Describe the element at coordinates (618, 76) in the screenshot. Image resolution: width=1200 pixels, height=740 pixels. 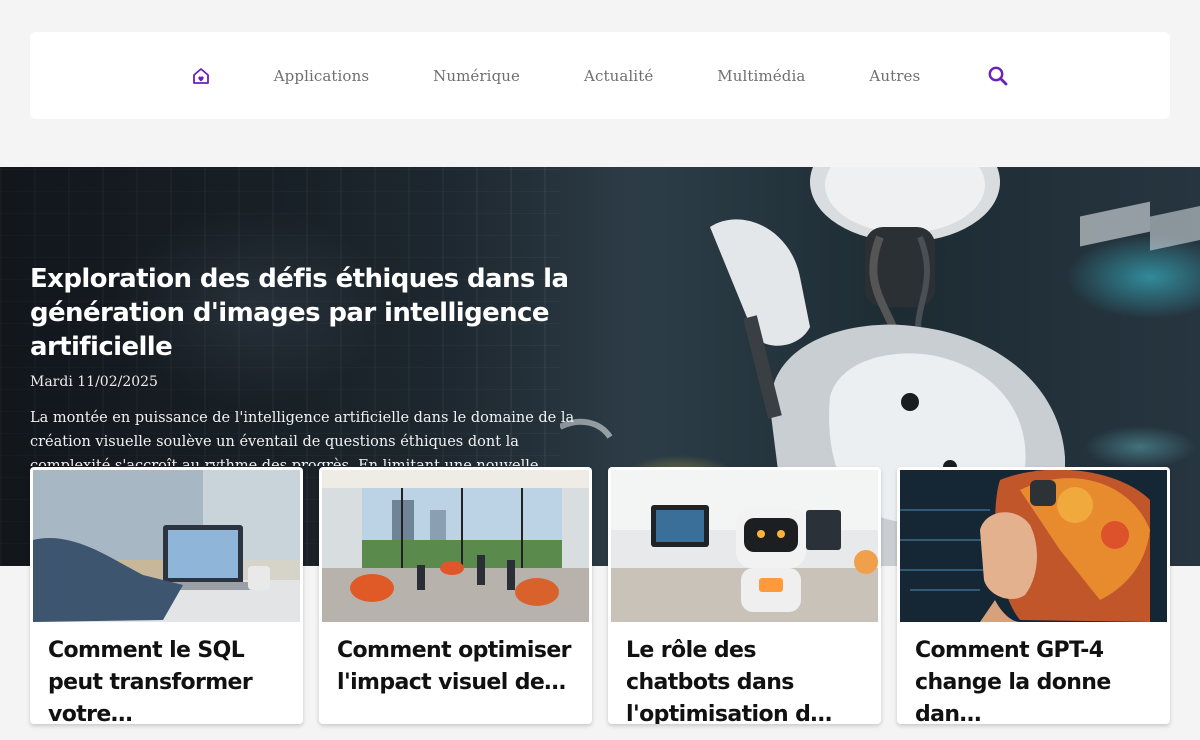
I see `nav-item-actualite: Actualité` at that location.